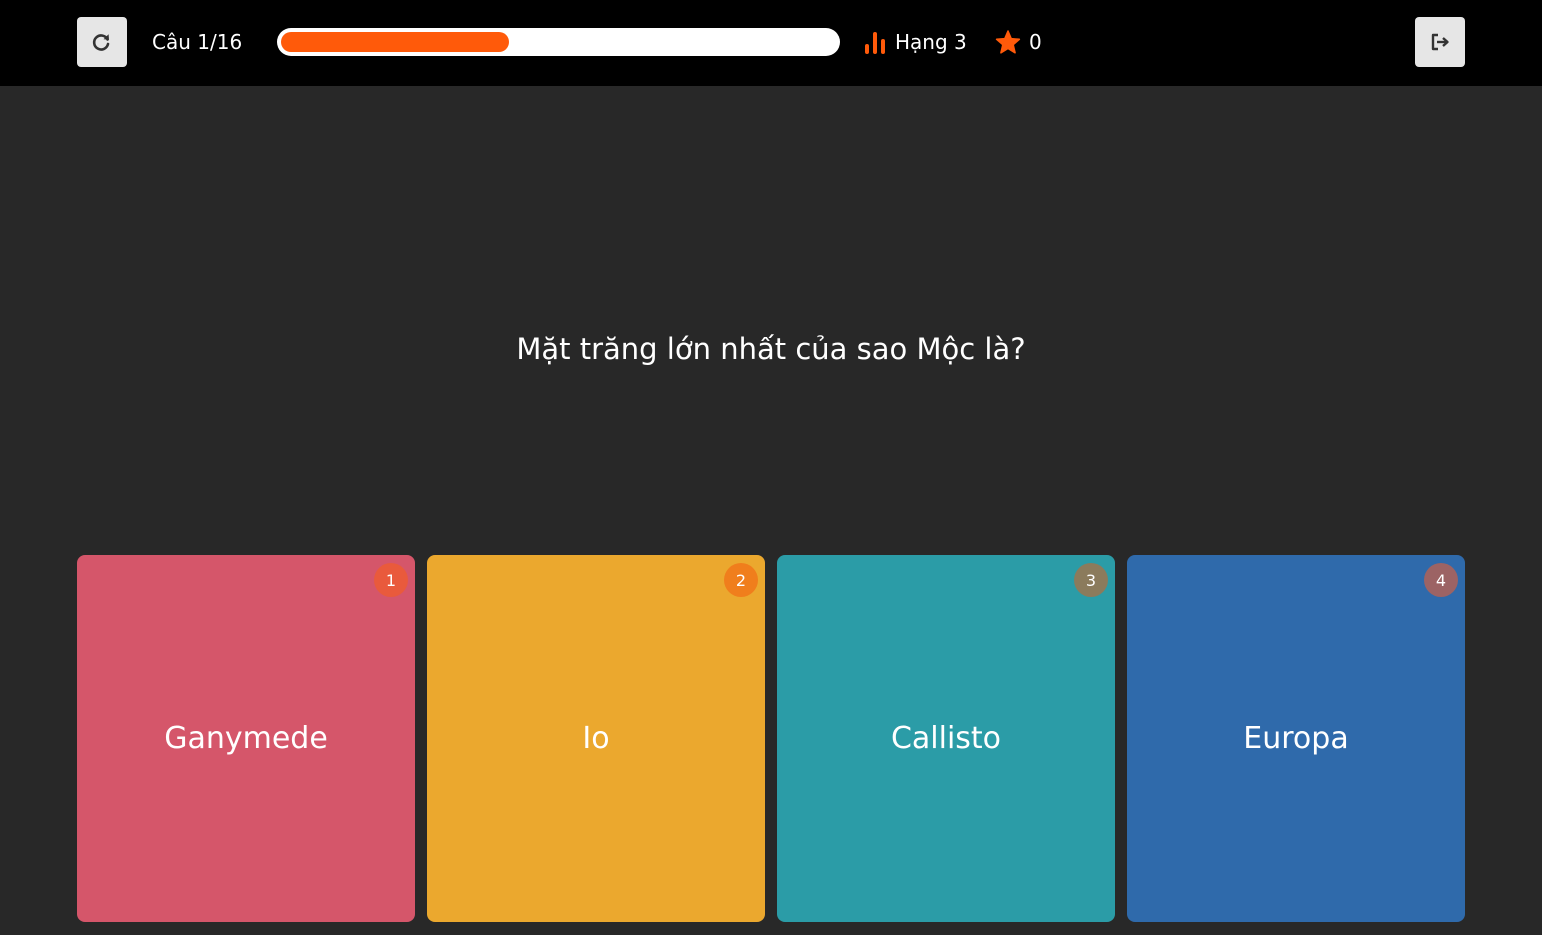 This screenshot has width=1542, height=935. I want to click on answer-number-badge: 3, so click(1091, 580).